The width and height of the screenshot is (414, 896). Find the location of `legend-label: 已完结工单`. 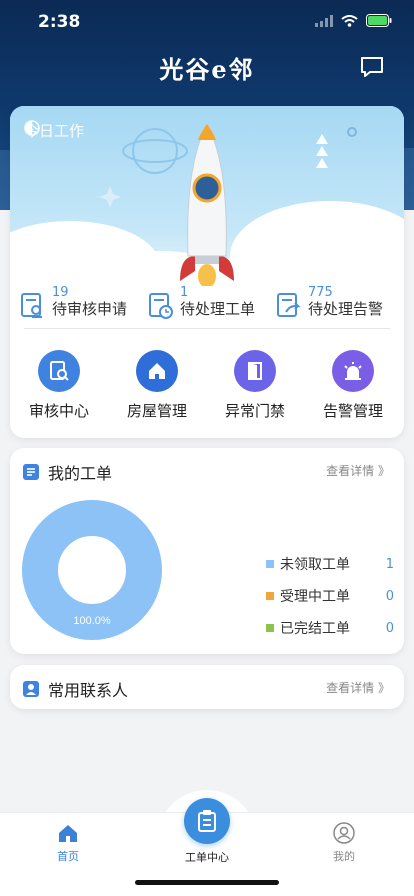

legend-label: 已完结工单 is located at coordinates (315, 629).